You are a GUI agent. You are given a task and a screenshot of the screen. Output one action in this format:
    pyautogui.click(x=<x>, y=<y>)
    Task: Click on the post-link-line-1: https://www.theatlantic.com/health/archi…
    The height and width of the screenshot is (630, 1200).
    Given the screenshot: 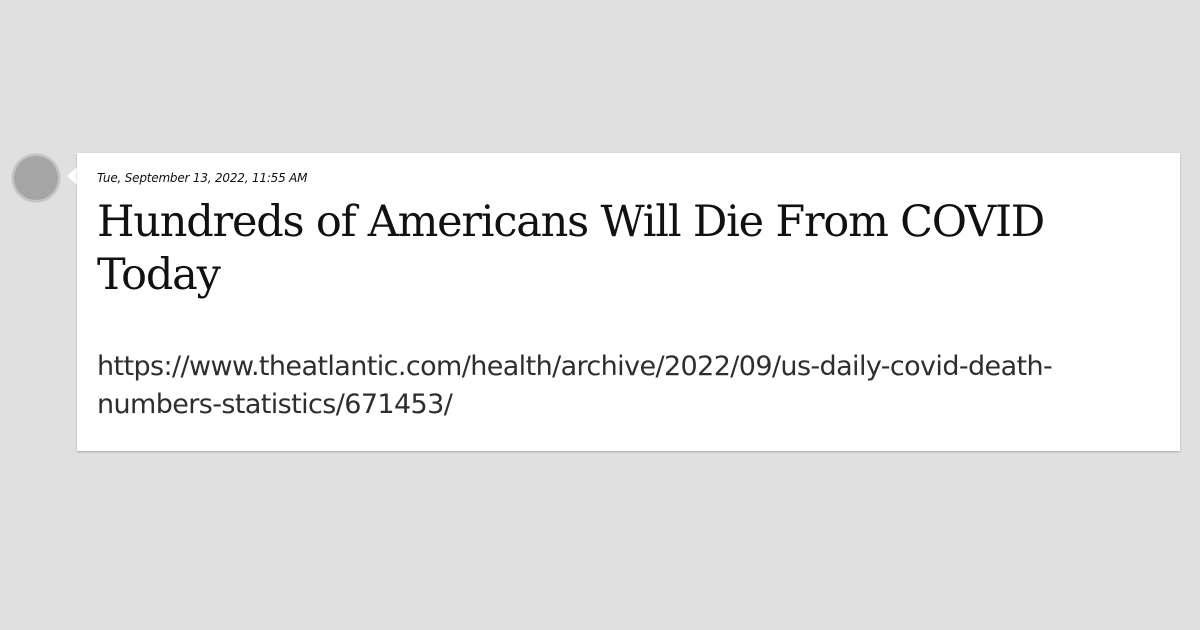 What is the action you would take?
    pyautogui.click(x=575, y=366)
    